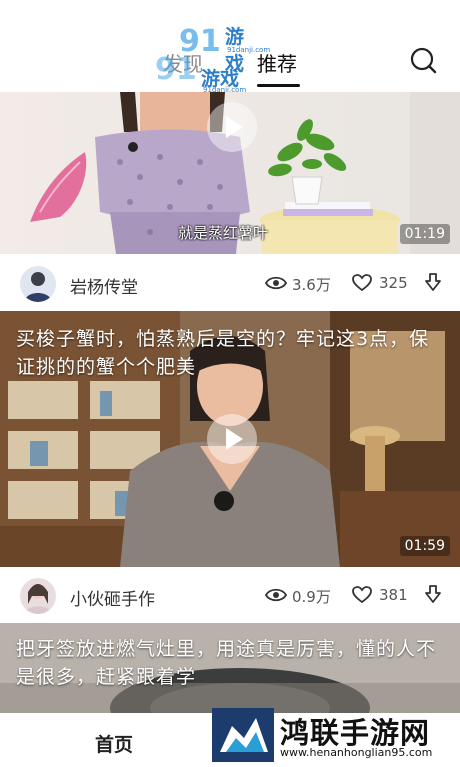 The width and height of the screenshot is (460, 767). I want to click on nav-home: 首页, so click(114, 743).